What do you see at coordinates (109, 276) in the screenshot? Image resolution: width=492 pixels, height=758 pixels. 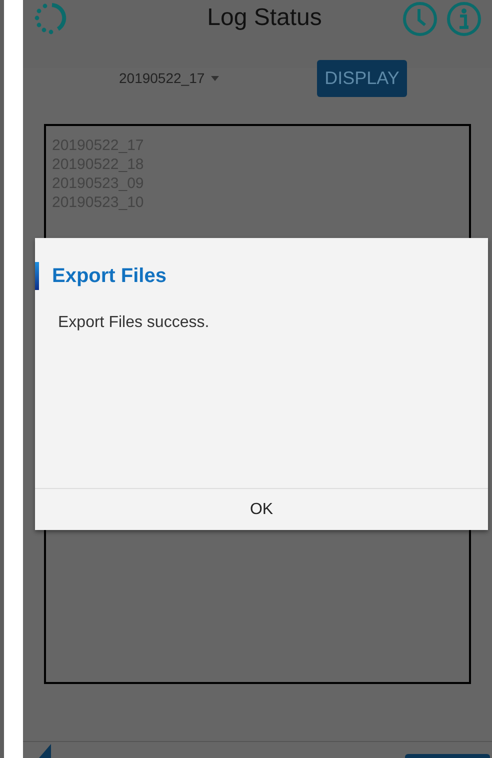 I see `dialog-title: Export Files` at bounding box center [109, 276].